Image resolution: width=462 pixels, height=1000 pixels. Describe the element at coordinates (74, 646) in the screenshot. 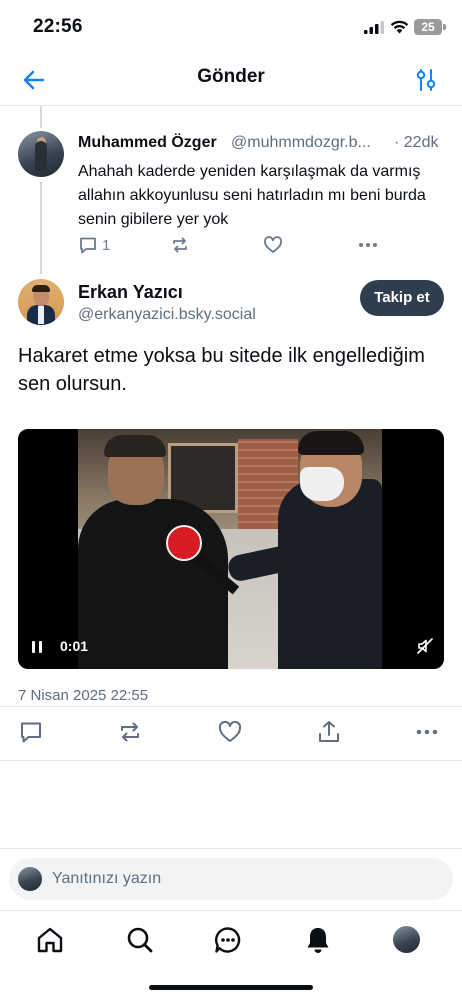

I see `video-time: 0:01` at that location.